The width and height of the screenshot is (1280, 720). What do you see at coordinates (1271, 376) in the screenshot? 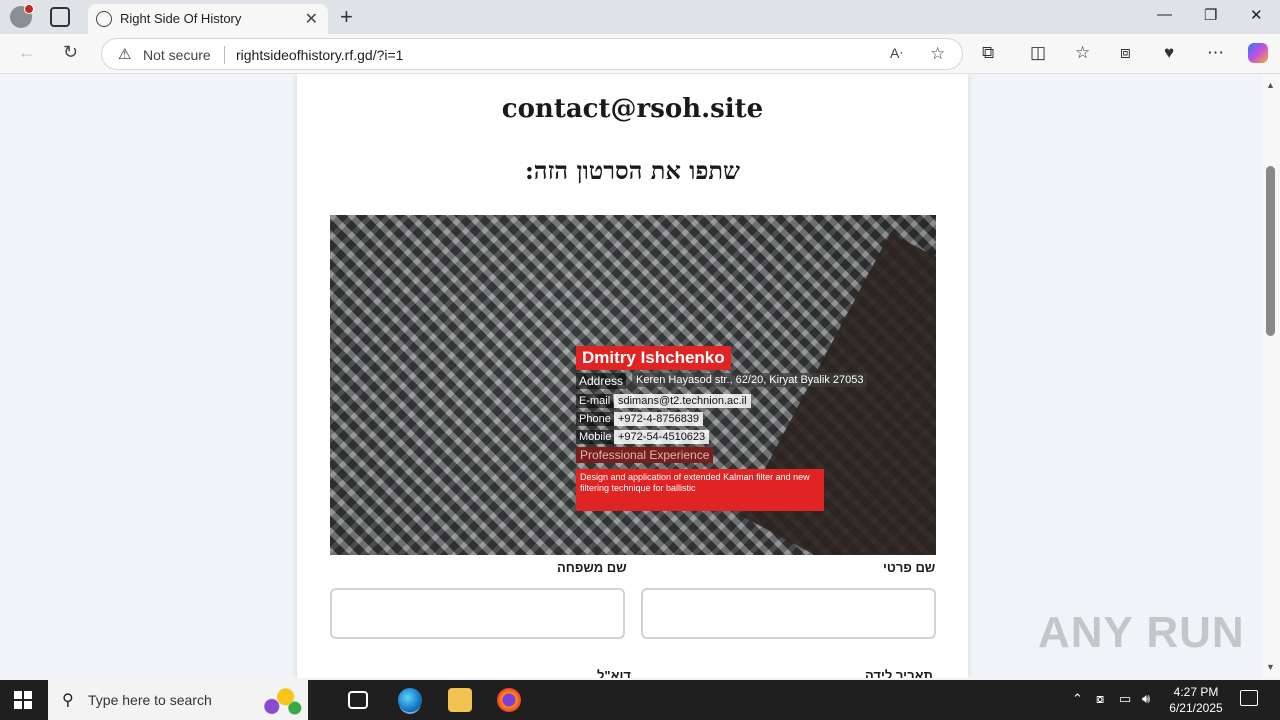
I see `page-scrollbar: ▲ ▼` at bounding box center [1271, 376].